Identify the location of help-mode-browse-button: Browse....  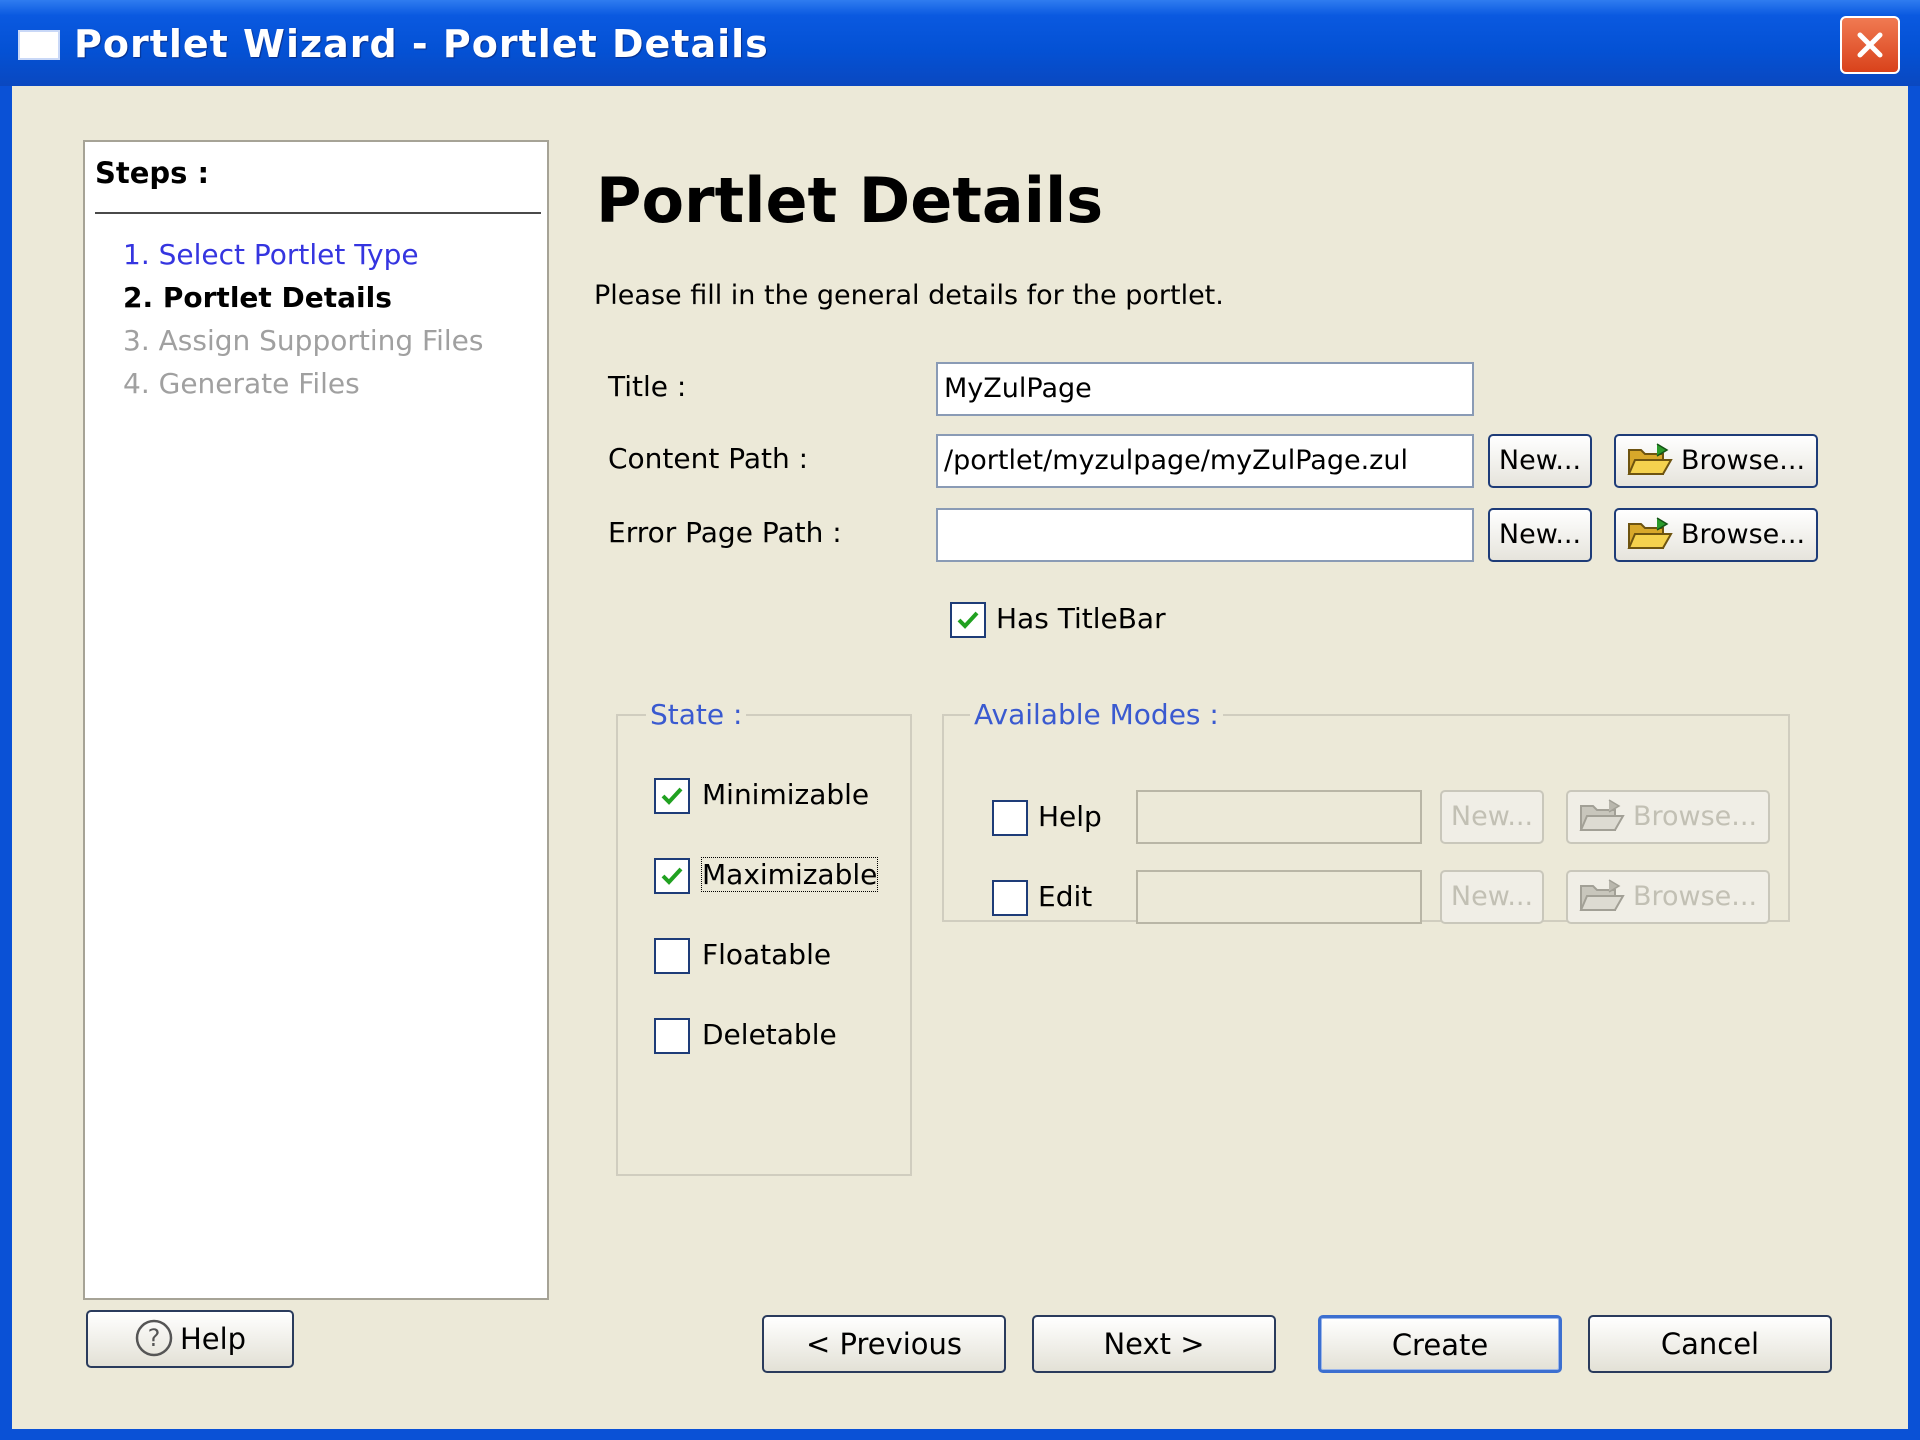
(1668, 817).